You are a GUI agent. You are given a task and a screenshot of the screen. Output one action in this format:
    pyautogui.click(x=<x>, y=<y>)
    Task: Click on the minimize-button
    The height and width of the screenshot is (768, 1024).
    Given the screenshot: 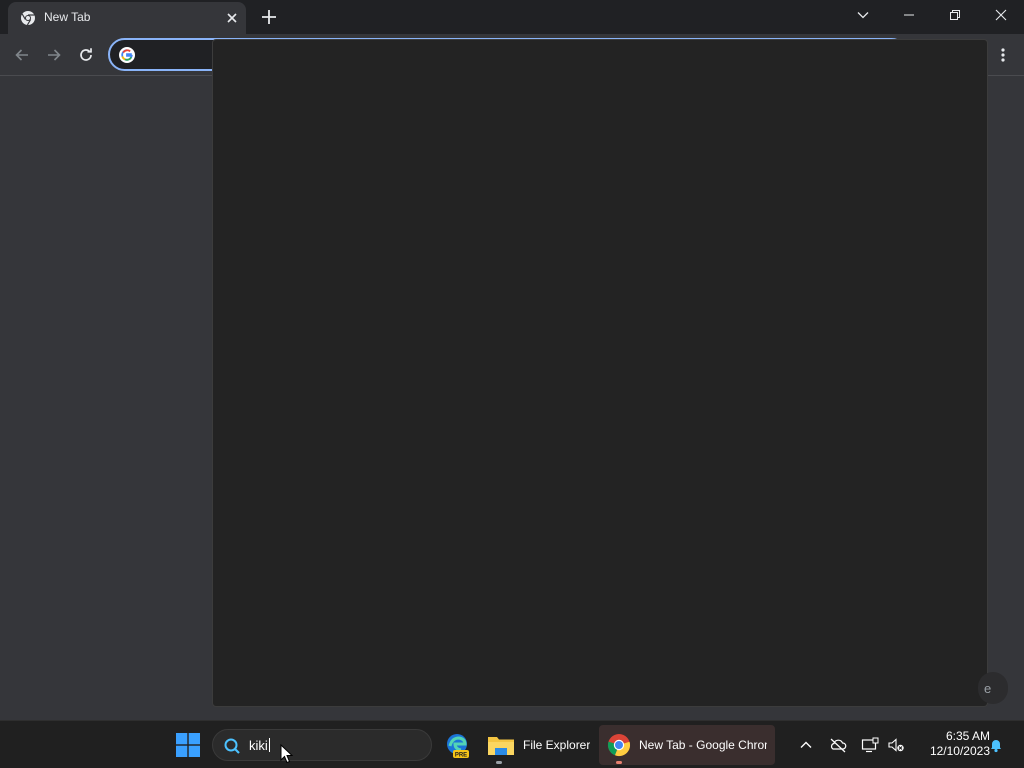 What is the action you would take?
    pyautogui.click(x=909, y=15)
    